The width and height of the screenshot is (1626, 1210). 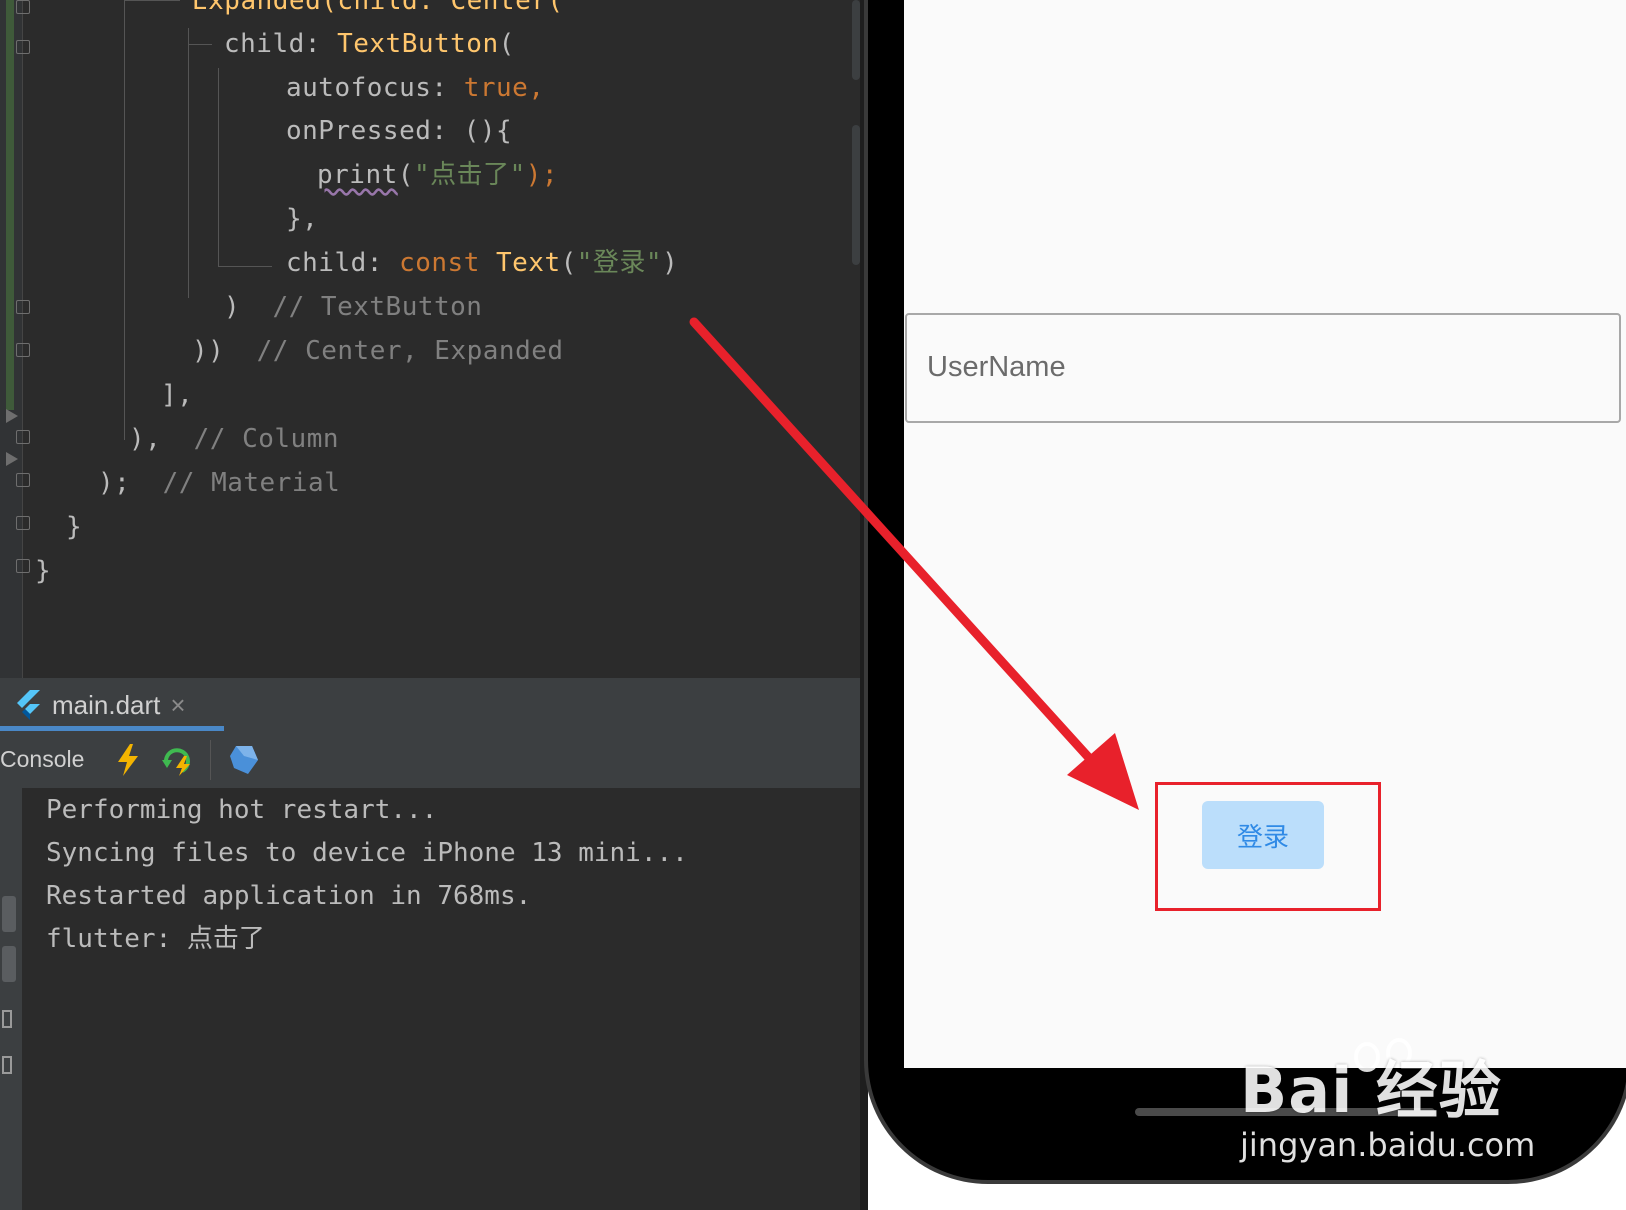 What do you see at coordinates (224, 351) in the screenshot?
I see `code-token: ))` at bounding box center [224, 351].